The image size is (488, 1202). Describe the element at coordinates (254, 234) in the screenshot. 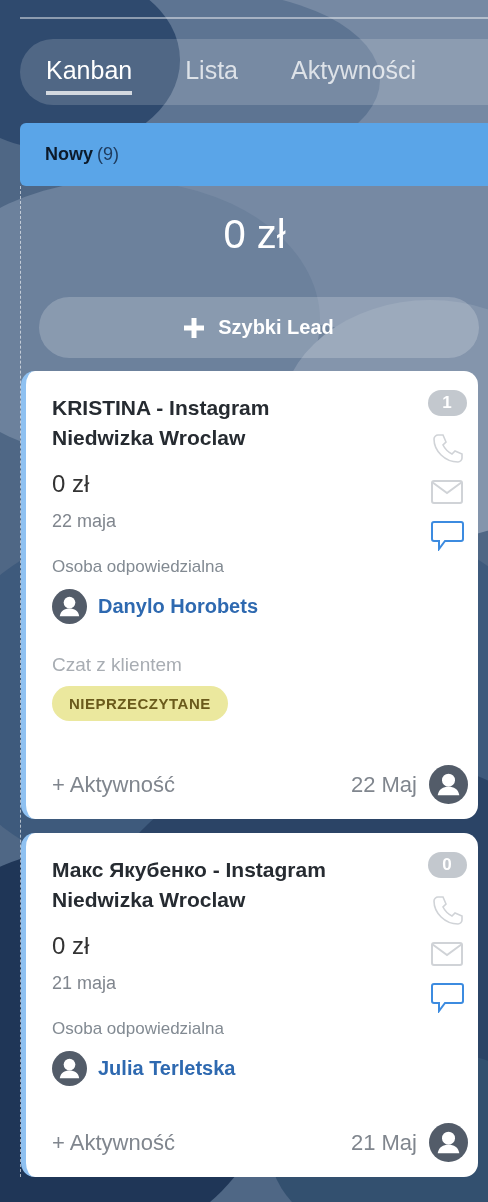

I see `column-total: 0 zł` at that location.